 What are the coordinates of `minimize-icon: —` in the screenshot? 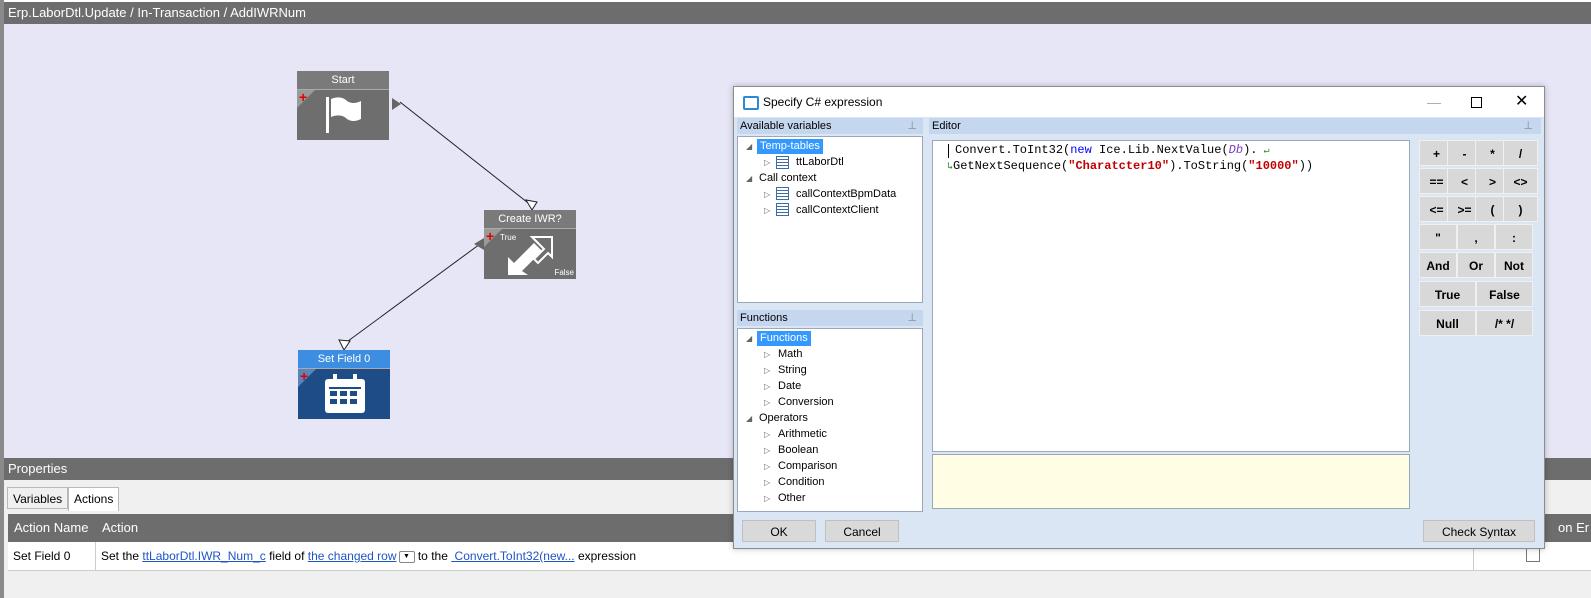 It's located at (1434, 102).